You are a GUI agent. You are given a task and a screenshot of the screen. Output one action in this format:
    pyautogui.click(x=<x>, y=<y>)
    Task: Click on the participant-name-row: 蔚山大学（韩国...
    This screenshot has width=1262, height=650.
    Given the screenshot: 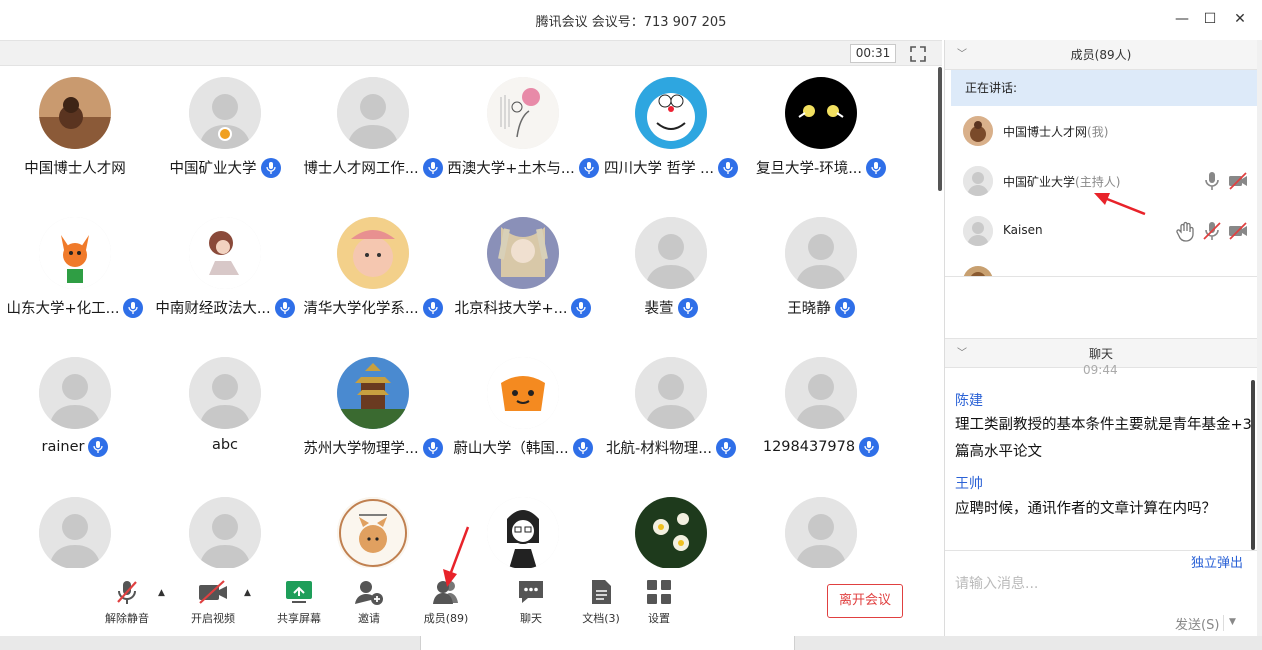 What is the action you would take?
    pyautogui.click(x=523, y=447)
    